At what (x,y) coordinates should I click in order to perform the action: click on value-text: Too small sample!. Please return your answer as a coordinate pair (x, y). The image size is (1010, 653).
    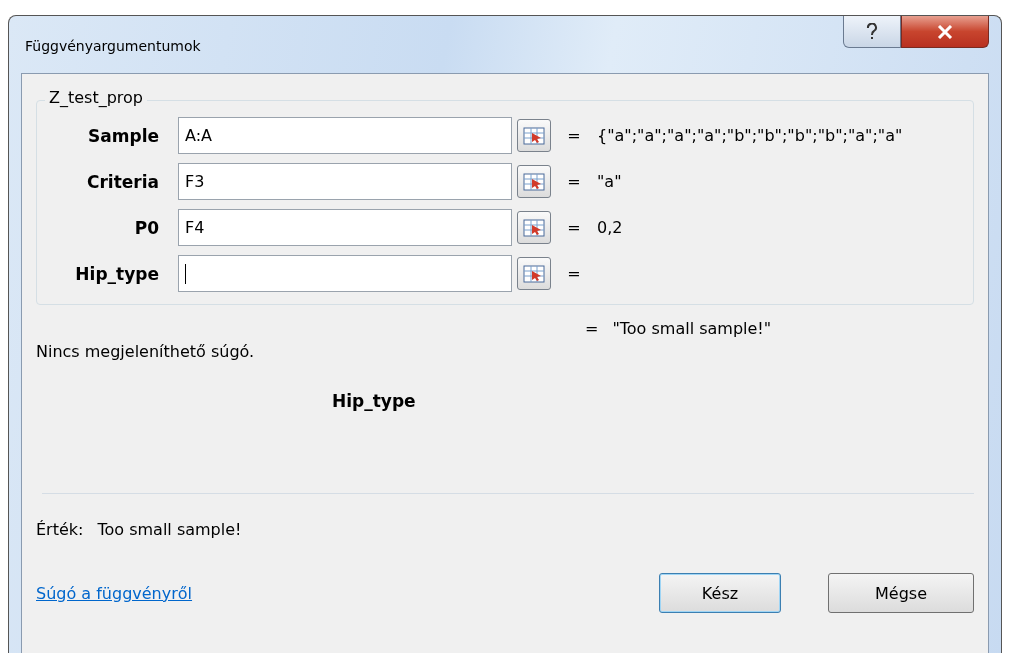
    Looking at the image, I should click on (169, 529).